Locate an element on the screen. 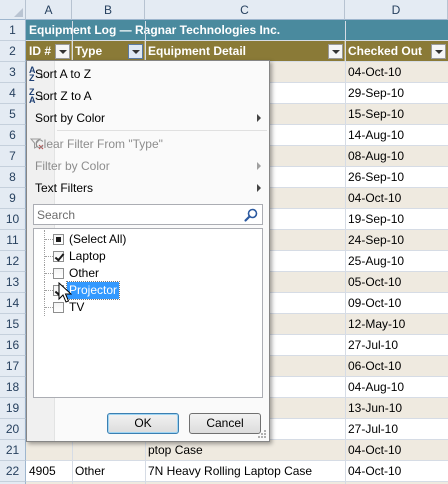 This screenshot has height=484, width=448. sort-a-to-z-item: A Z ↓ Sort A to Z is located at coordinates (148, 74).